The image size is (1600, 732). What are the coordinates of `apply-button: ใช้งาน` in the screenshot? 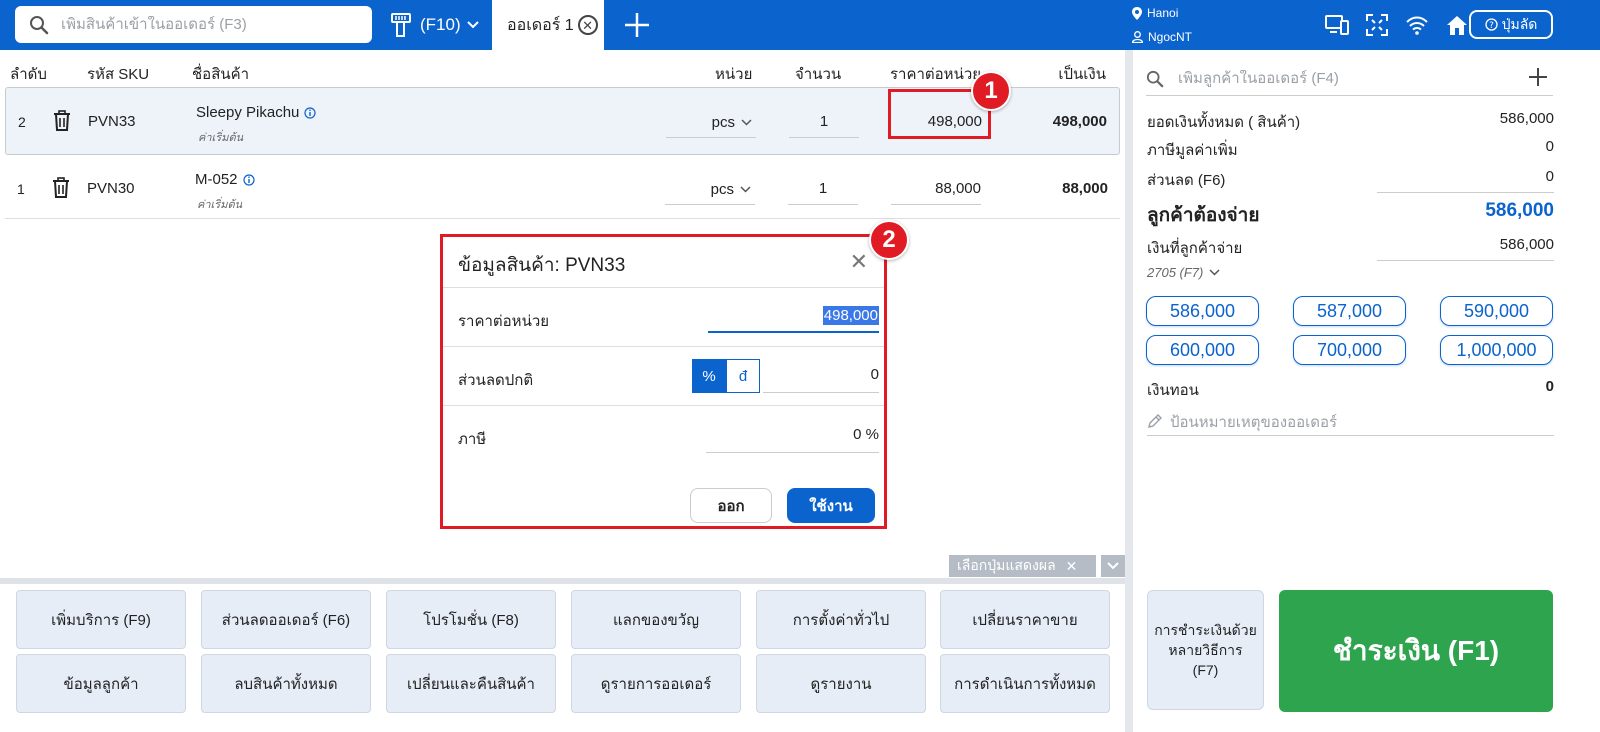 It's located at (831, 505).